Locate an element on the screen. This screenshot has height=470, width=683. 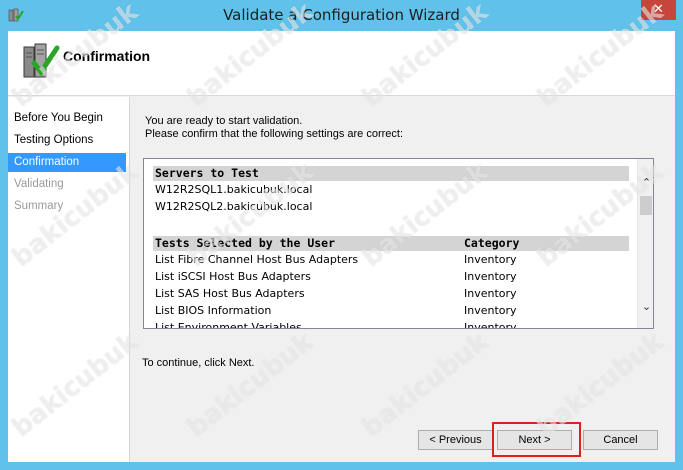
nav-step-validating: Validating is located at coordinates (39, 184).